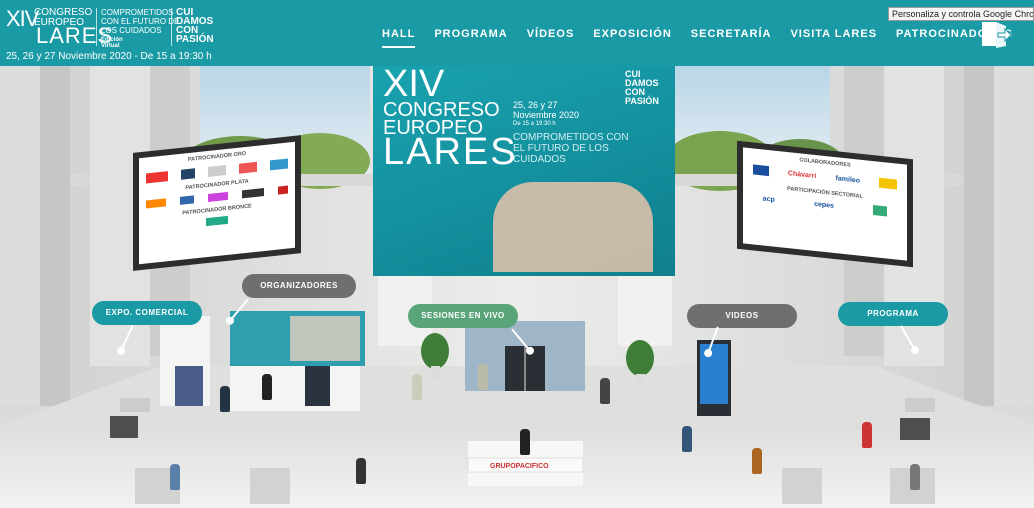 This screenshot has height=508, width=1034. Describe the element at coordinates (399, 38) in the screenshot. I see `nav-hall: HALL` at that location.